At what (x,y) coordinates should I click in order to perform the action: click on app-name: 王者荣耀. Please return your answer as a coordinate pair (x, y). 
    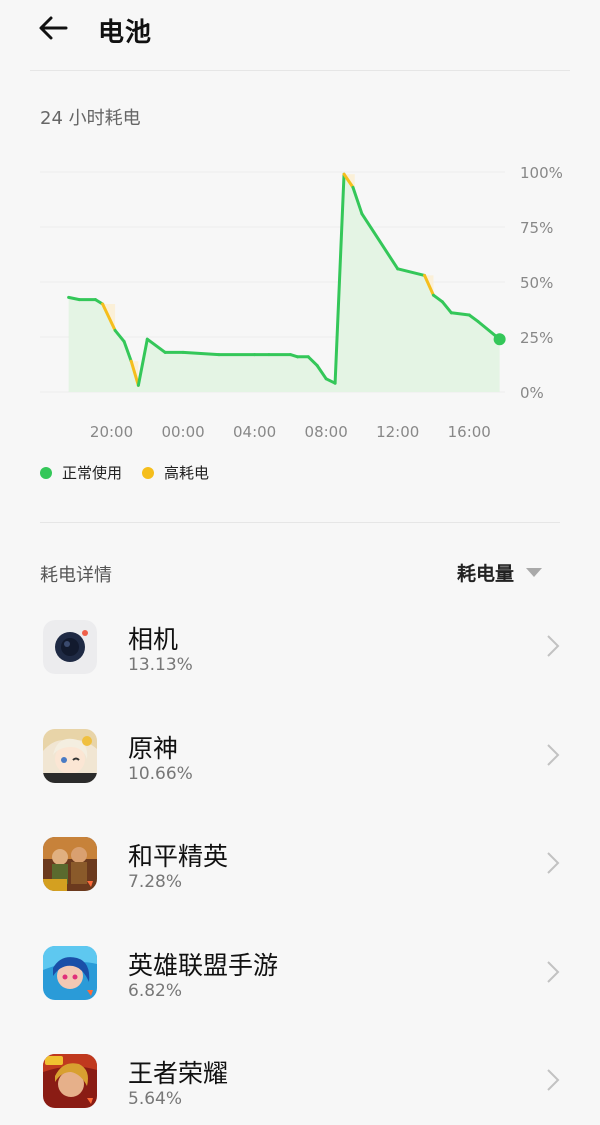
    Looking at the image, I should click on (178, 1073).